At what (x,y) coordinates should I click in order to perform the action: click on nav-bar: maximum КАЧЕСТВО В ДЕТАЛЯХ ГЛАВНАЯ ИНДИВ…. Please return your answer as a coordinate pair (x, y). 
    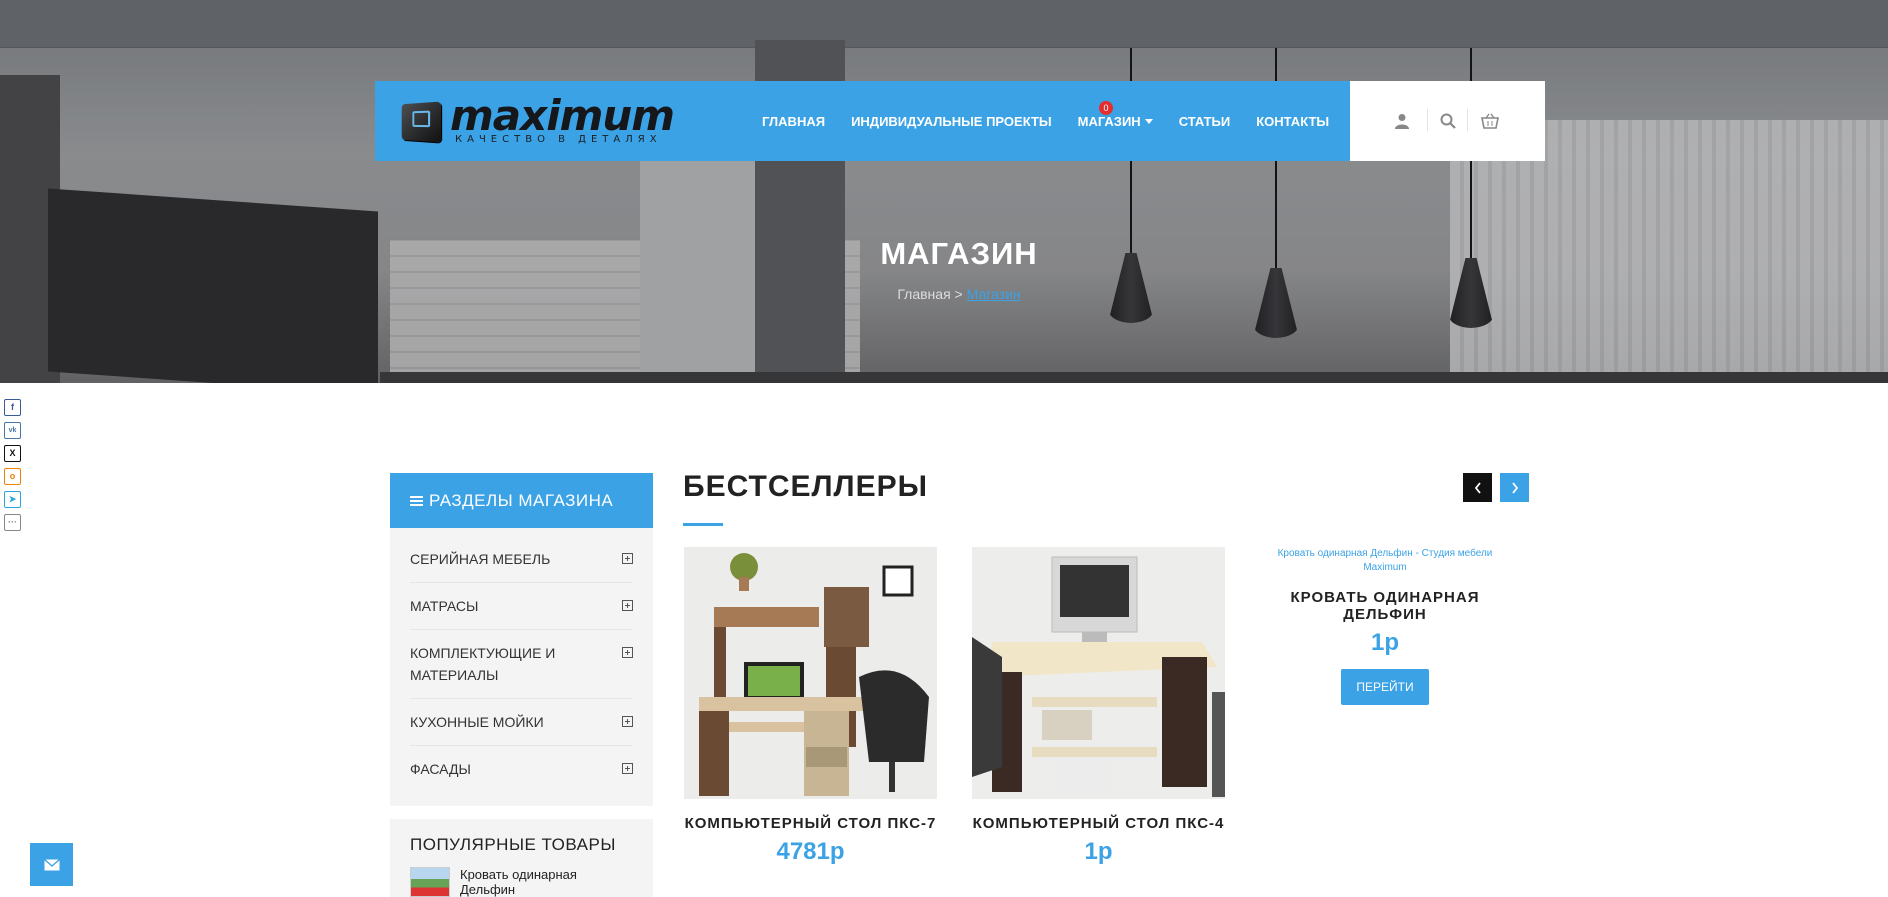
    Looking at the image, I should click on (862, 121).